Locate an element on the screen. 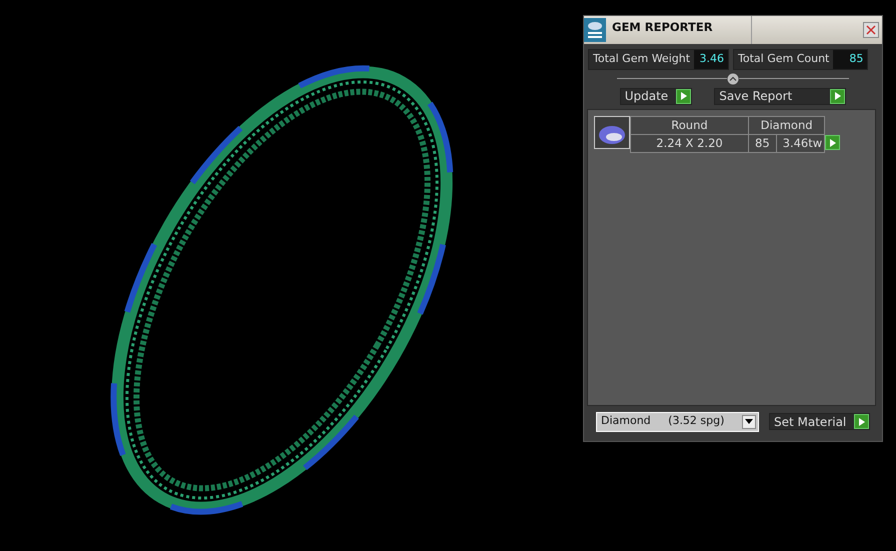 This screenshot has height=551, width=896. gem-icon is located at coordinates (612, 132).